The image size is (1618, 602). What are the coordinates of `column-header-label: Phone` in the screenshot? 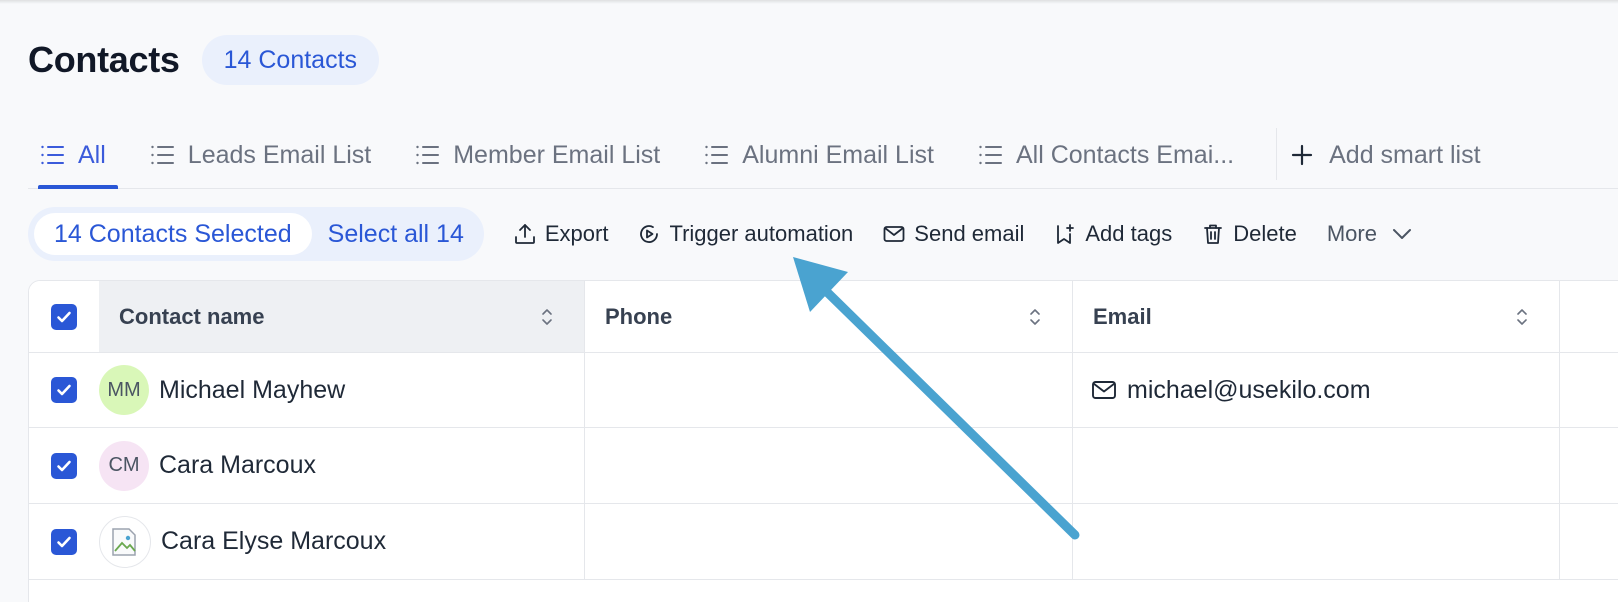 It's located at (639, 316).